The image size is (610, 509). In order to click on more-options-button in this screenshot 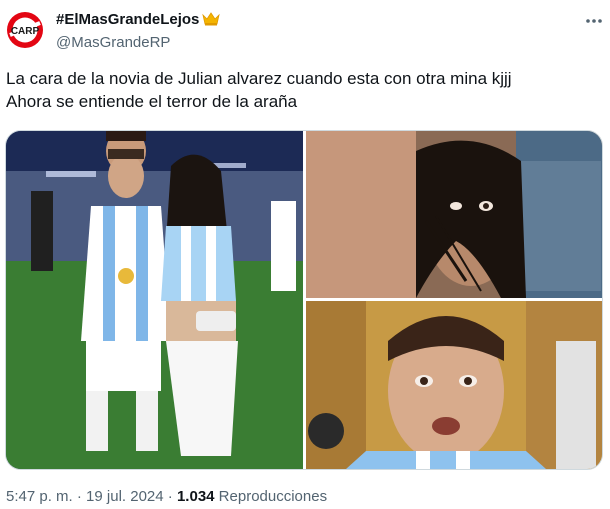, I will do `click(594, 21)`.